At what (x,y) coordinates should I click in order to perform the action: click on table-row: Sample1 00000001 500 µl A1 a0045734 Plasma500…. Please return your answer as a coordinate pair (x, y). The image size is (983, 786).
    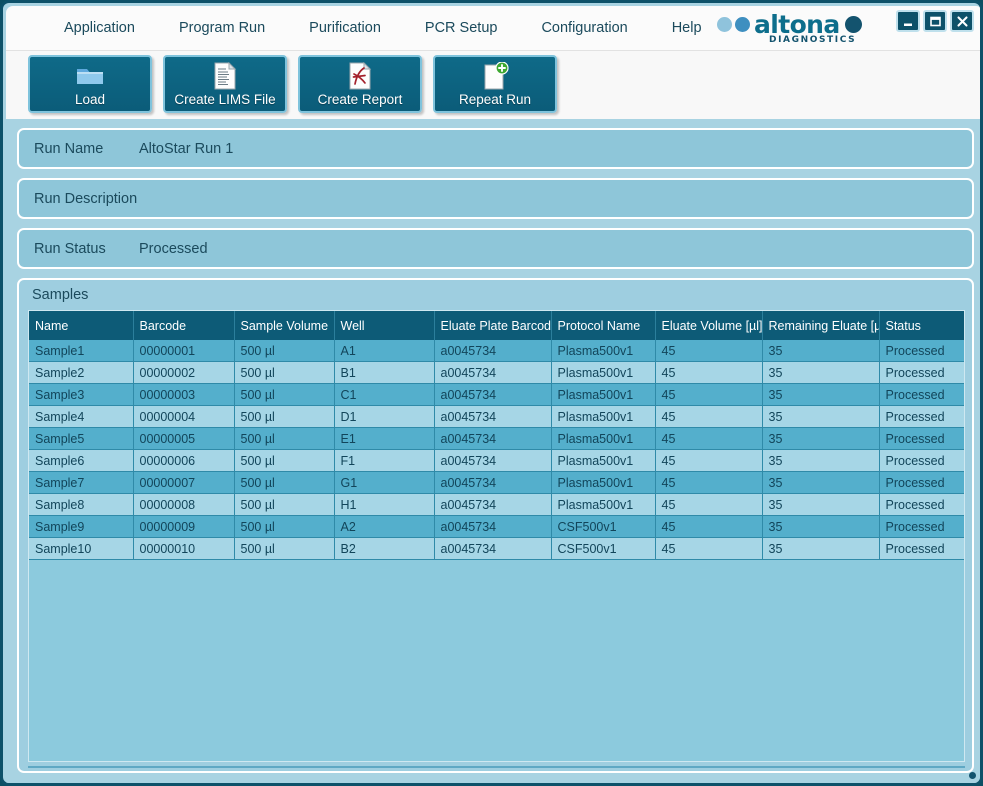
    Looking at the image, I should click on (496, 351).